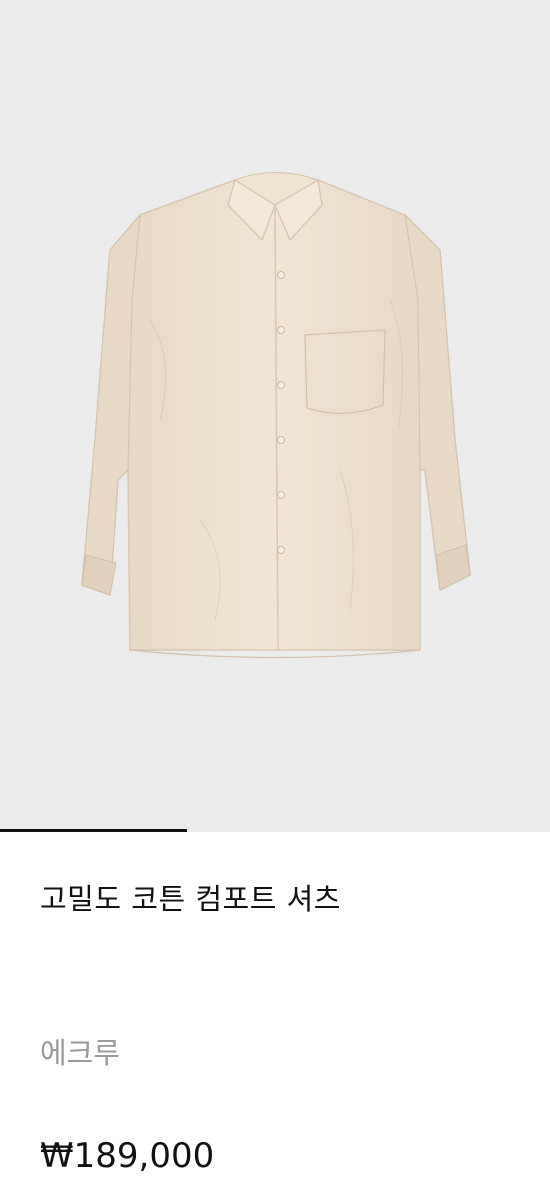 The height and width of the screenshot is (1200, 550). What do you see at coordinates (93, 830) in the screenshot?
I see `gallery-progress-indicator` at bounding box center [93, 830].